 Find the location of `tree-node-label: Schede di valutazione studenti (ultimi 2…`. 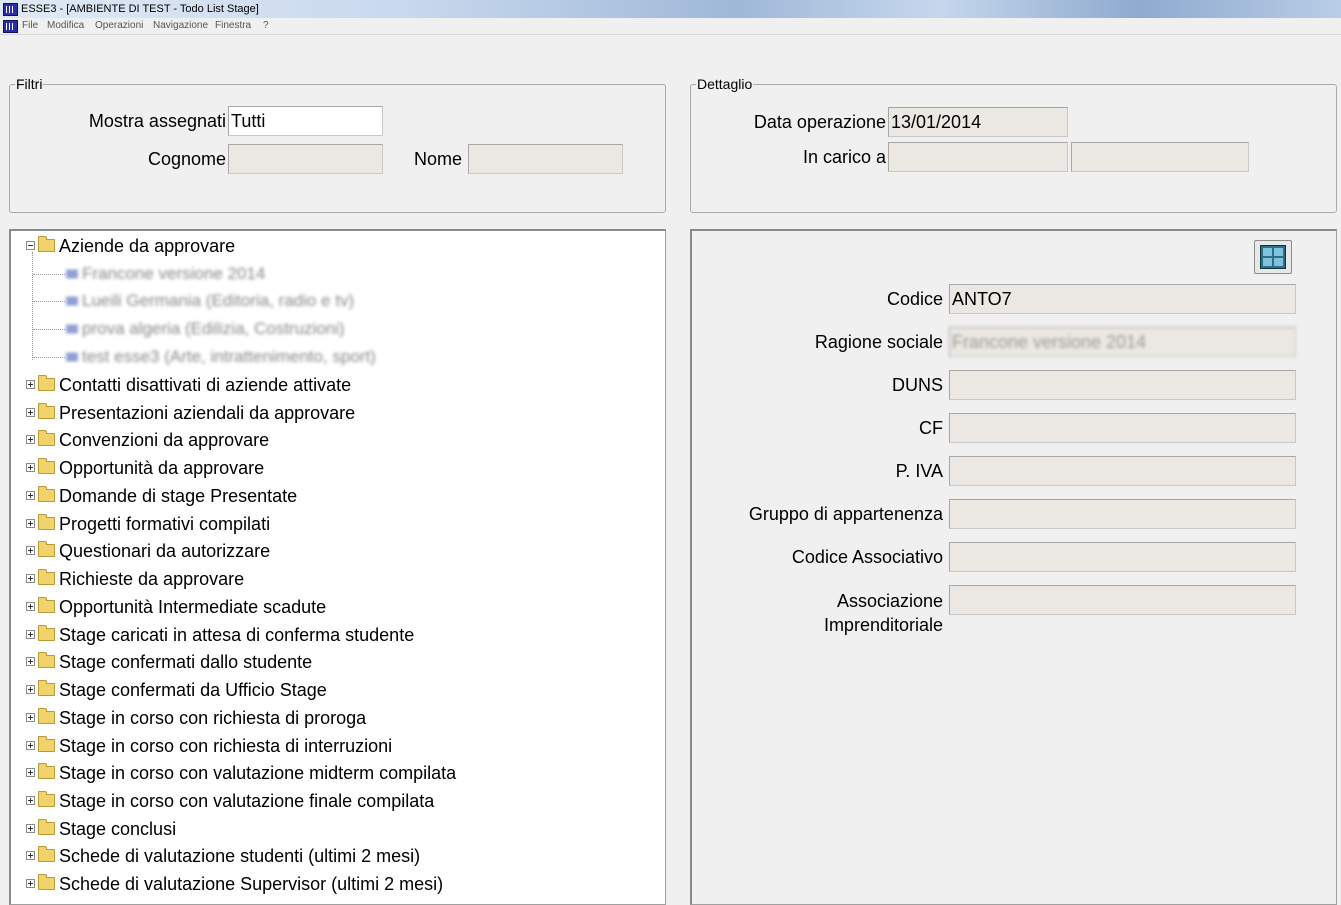

tree-node-label: Schede di valutazione studenti (ultimi 2… is located at coordinates (240, 856).